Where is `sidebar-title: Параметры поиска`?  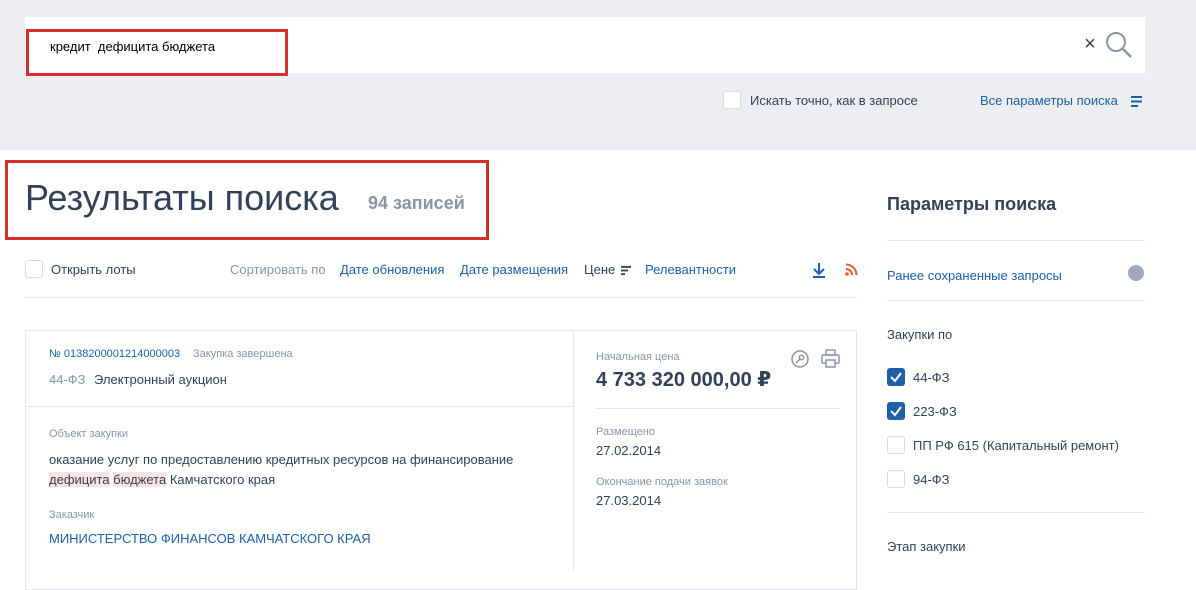
sidebar-title: Параметры поиска is located at coordinates (972, 204).